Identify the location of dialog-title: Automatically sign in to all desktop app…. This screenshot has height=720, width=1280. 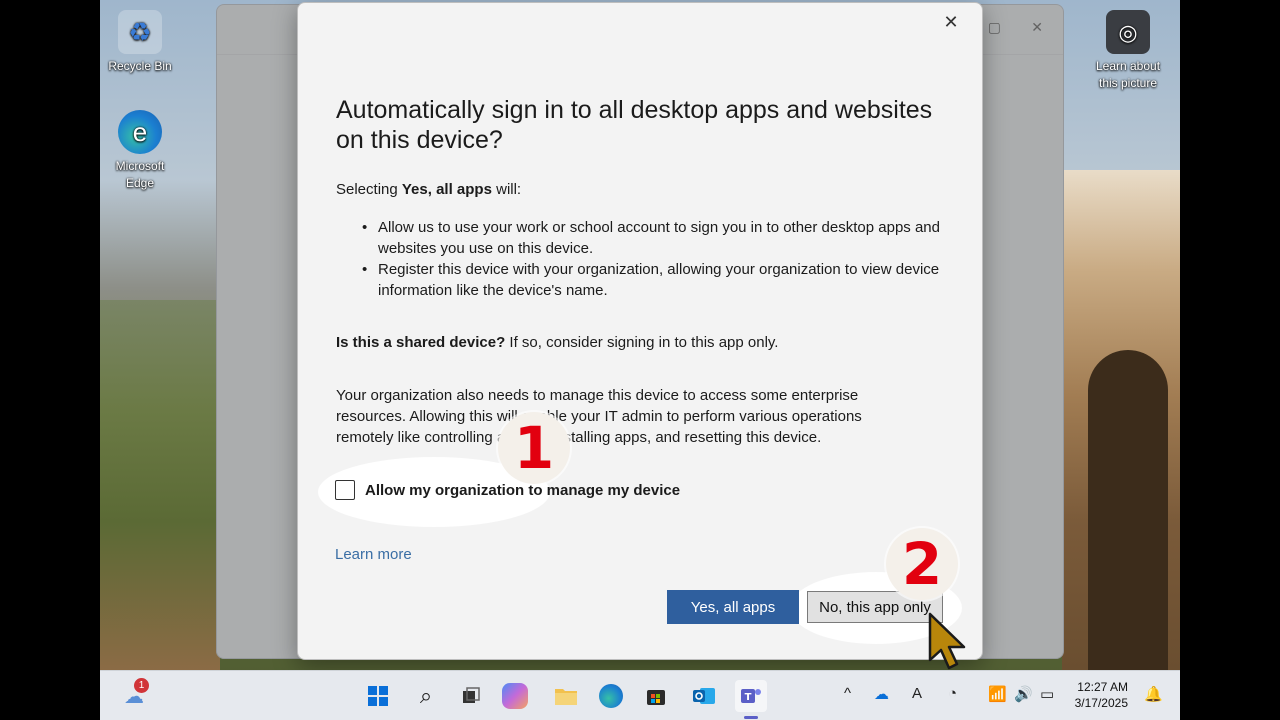
(634, 125).